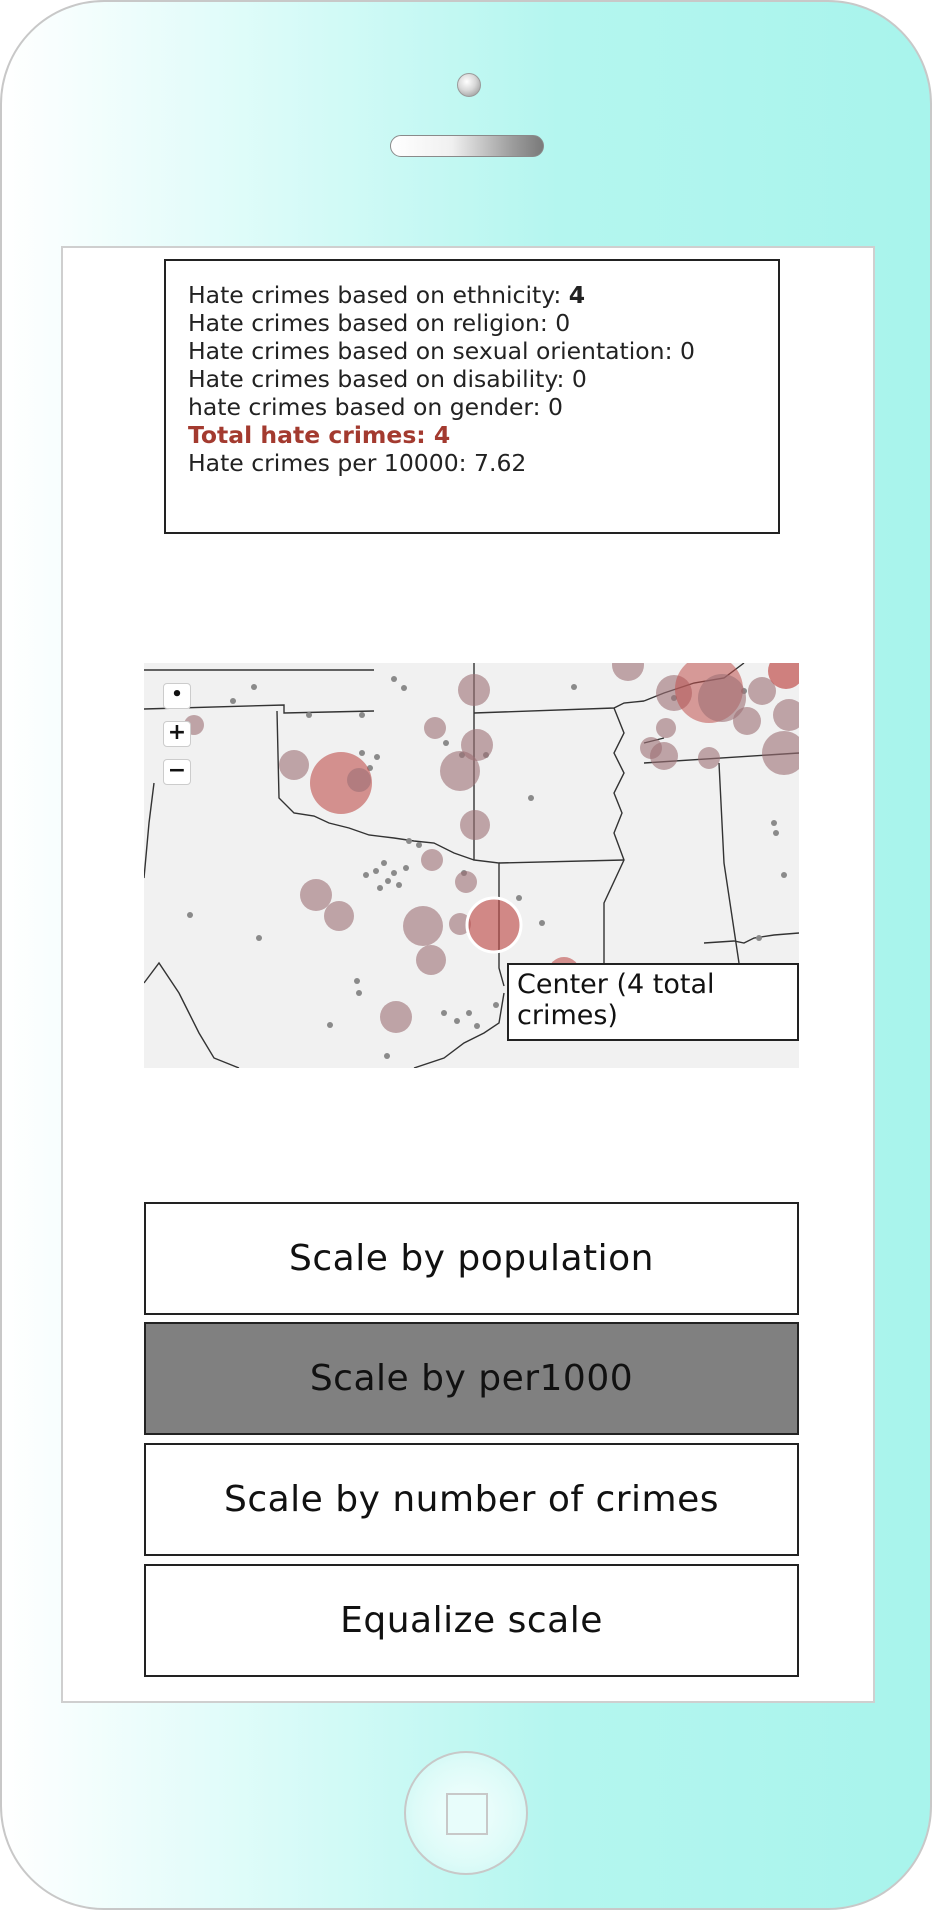  Describe the element at coordinates (751, 938) in the screenshot. I see `border-gulf-east` at that location.